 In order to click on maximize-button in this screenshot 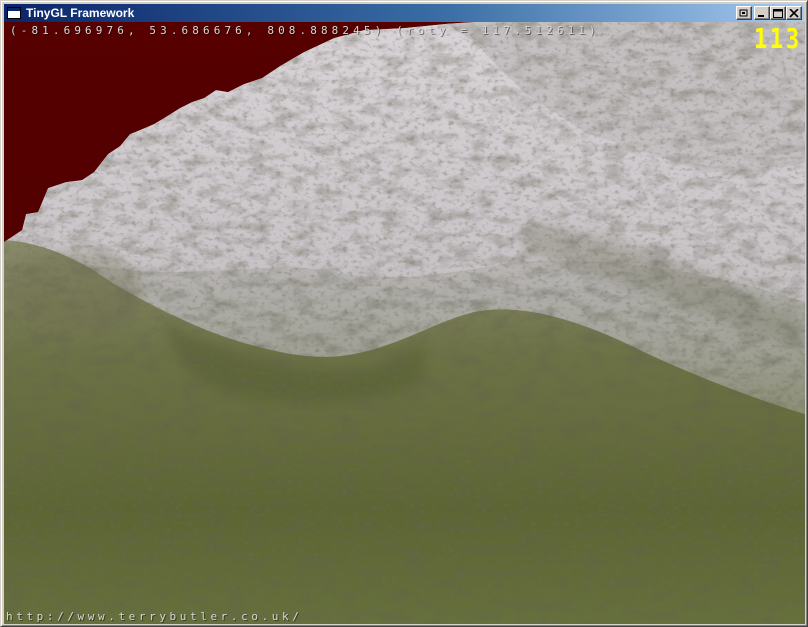, I will do `click(778, 13)`.